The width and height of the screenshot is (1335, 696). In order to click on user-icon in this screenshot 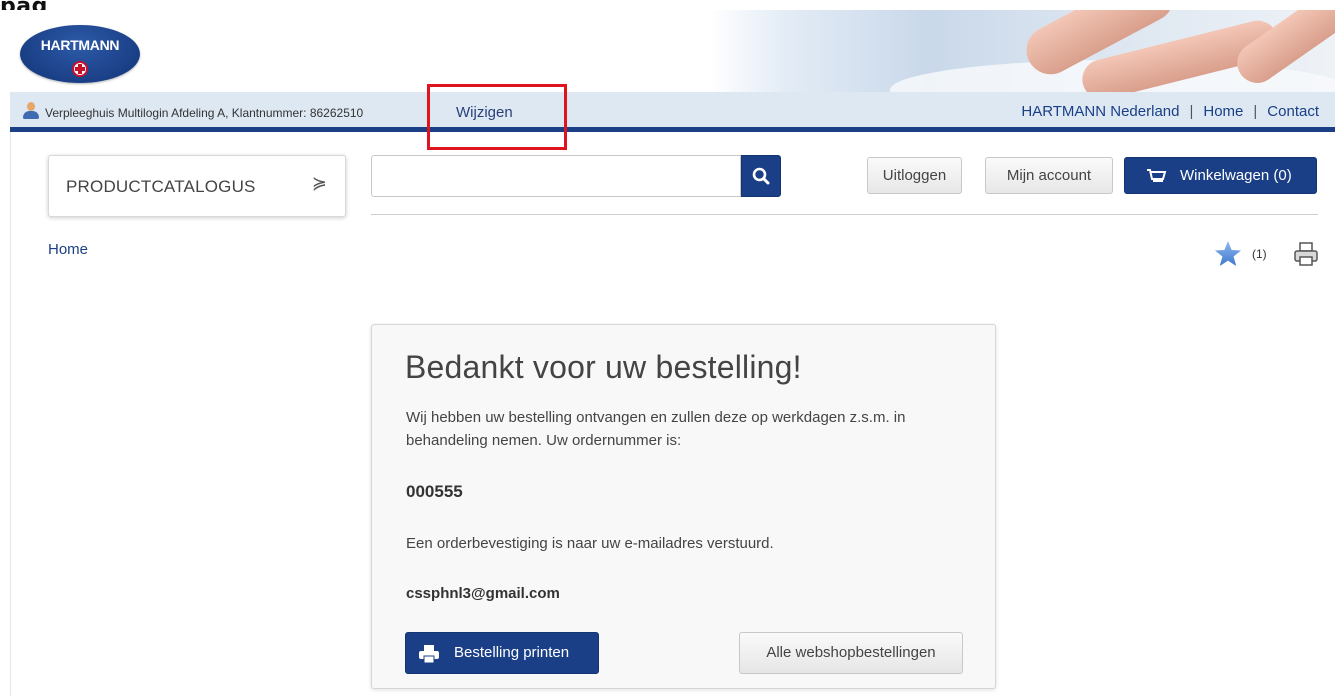, I will do `click(31, 111)`.